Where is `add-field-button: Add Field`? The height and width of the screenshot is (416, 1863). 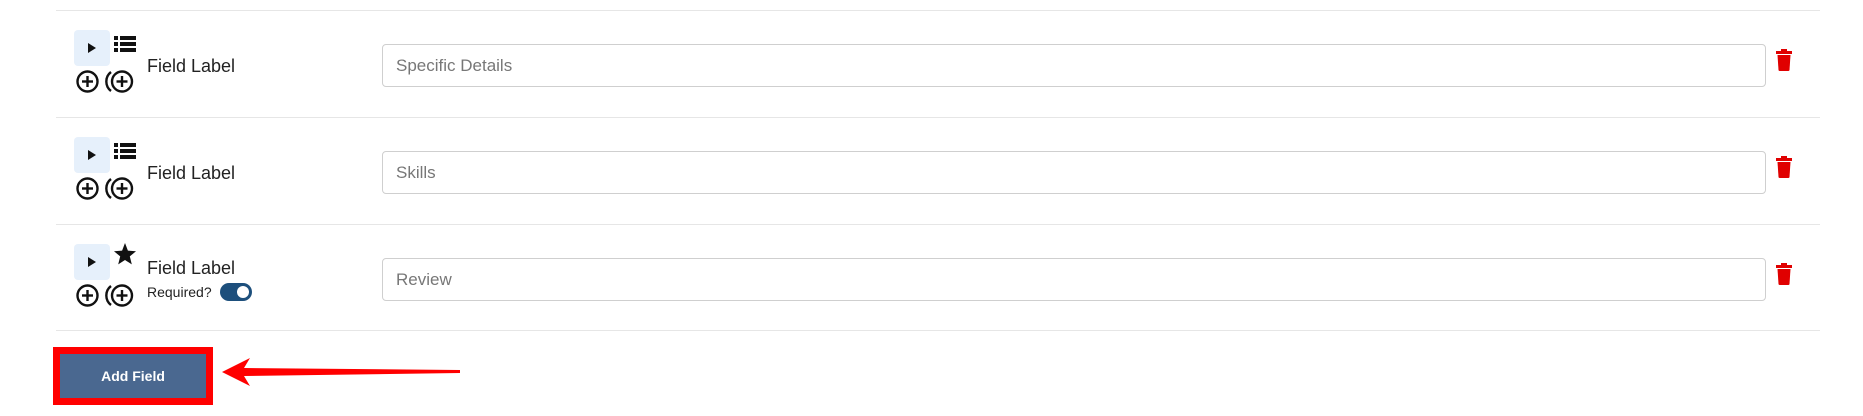
add-field-button: Add Field is located at coordinates (133, 376).